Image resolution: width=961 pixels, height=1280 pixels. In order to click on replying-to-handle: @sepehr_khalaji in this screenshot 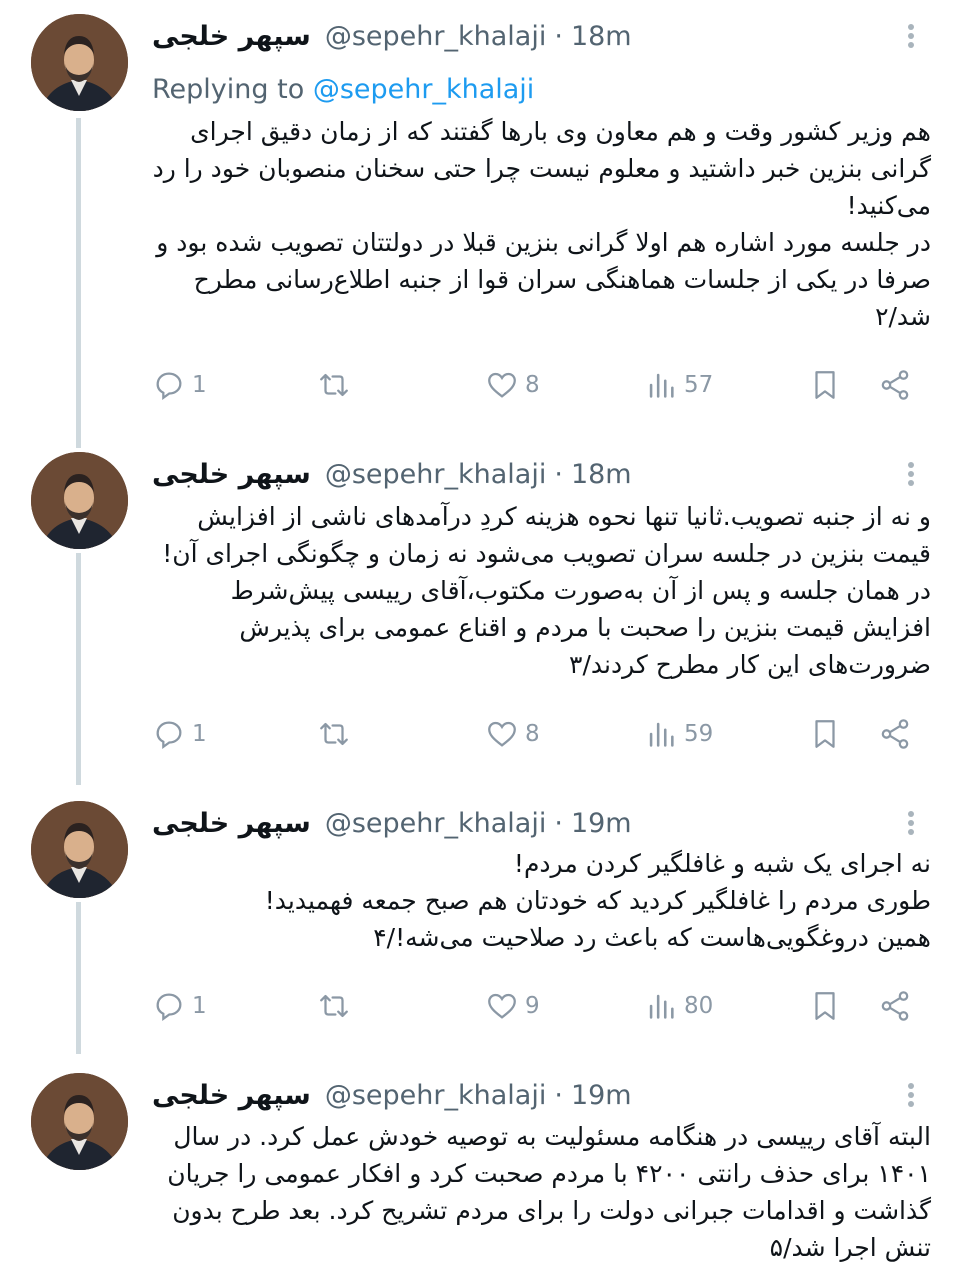, I will do `click(423, 89)`.